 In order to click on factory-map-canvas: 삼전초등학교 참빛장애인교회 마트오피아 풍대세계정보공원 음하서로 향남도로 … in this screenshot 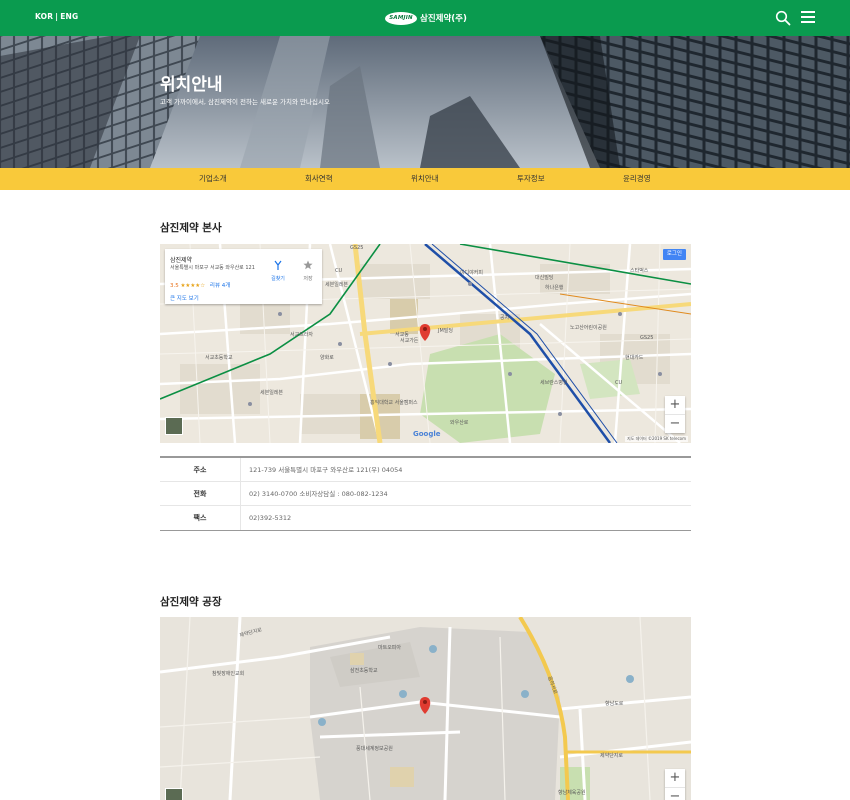, I will do `click(425, 708)`.